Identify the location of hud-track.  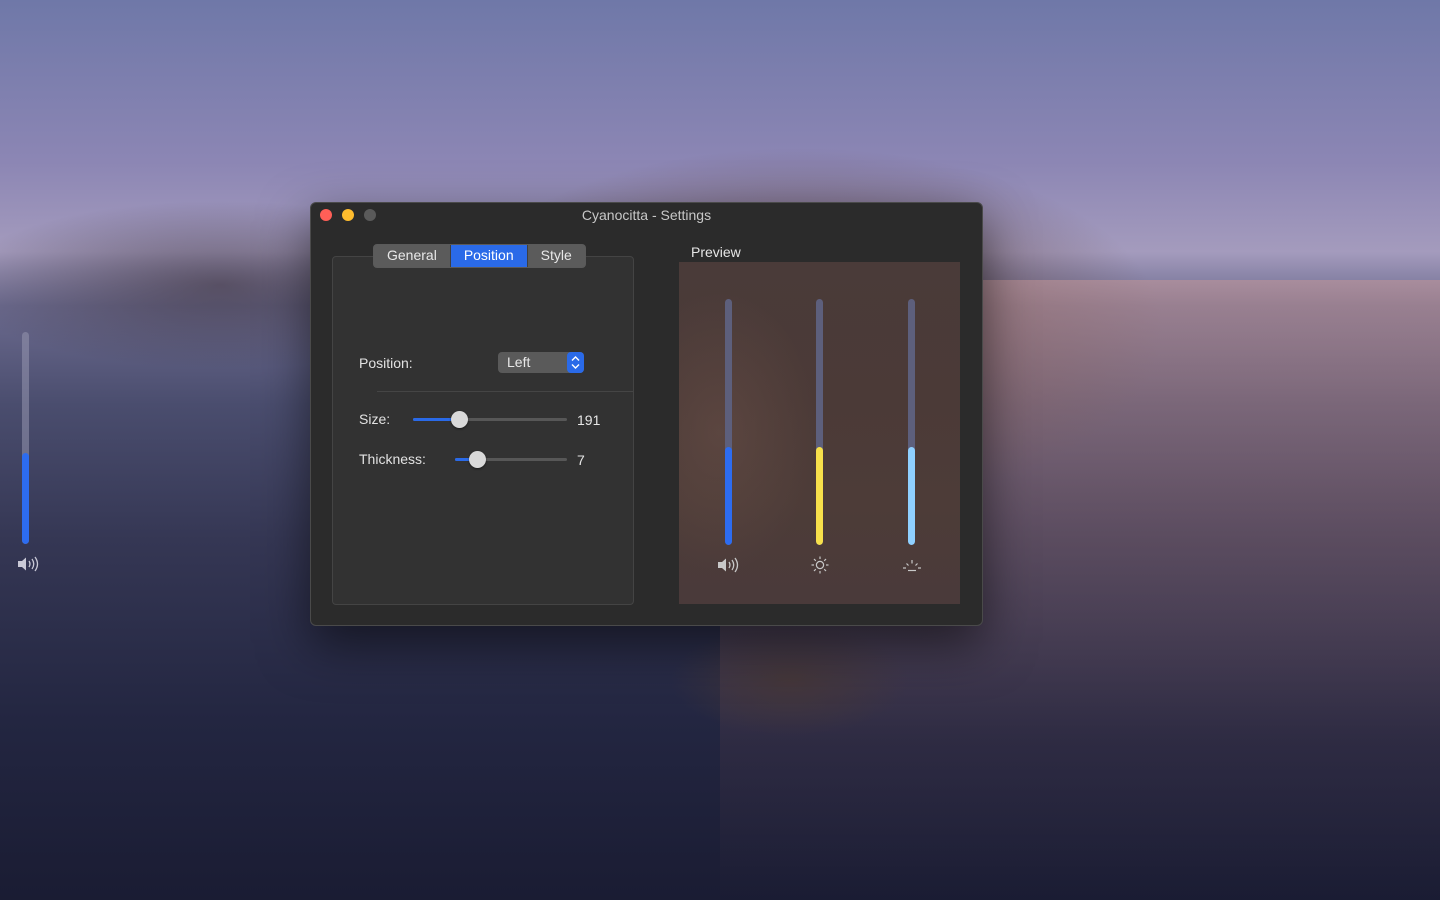
(25, 438).